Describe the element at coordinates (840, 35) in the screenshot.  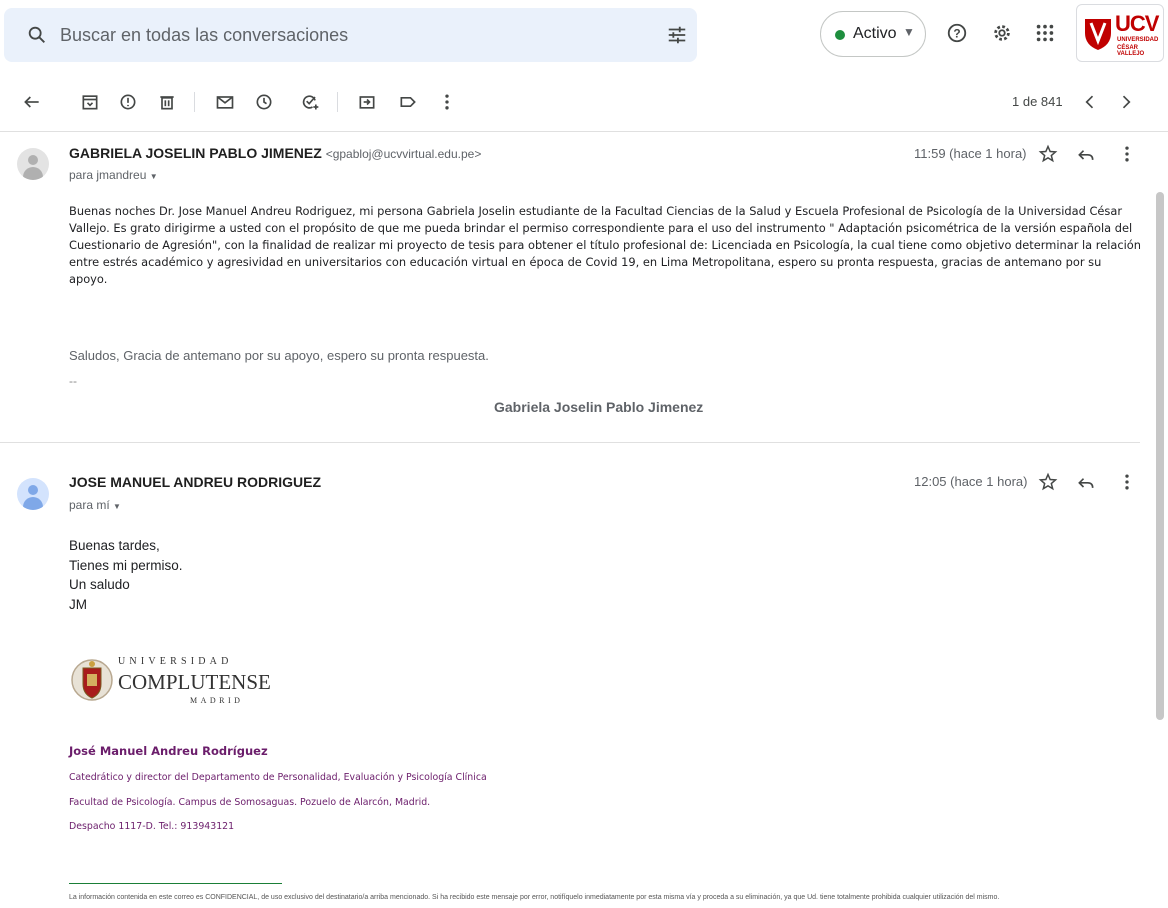
I see `status-dot` at that location.